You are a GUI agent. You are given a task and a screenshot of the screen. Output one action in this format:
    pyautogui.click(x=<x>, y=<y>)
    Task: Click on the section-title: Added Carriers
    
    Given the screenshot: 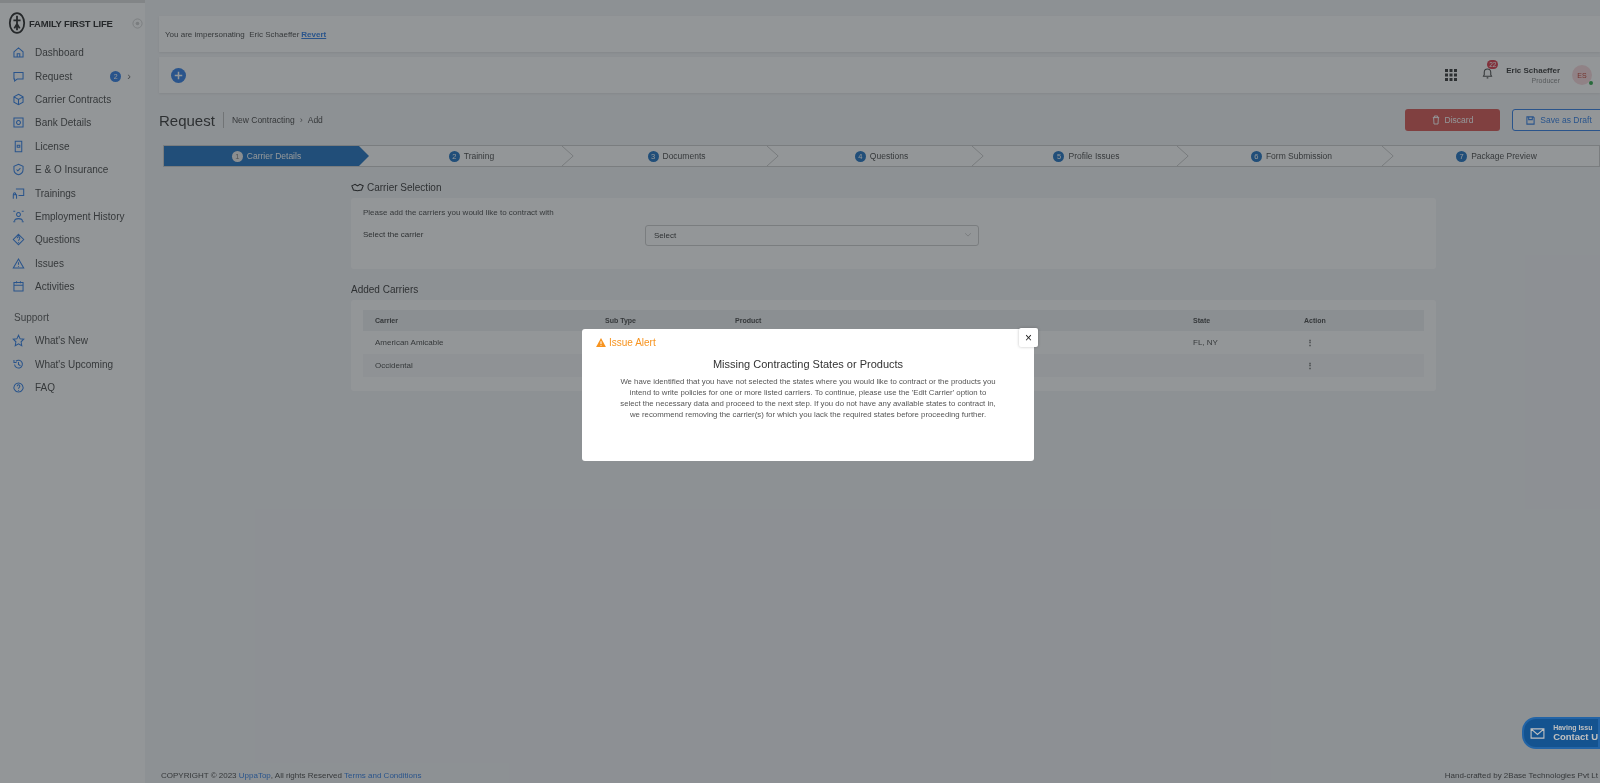 What is the action you would take?
    pyautogui.click(x=385, y=289)
    